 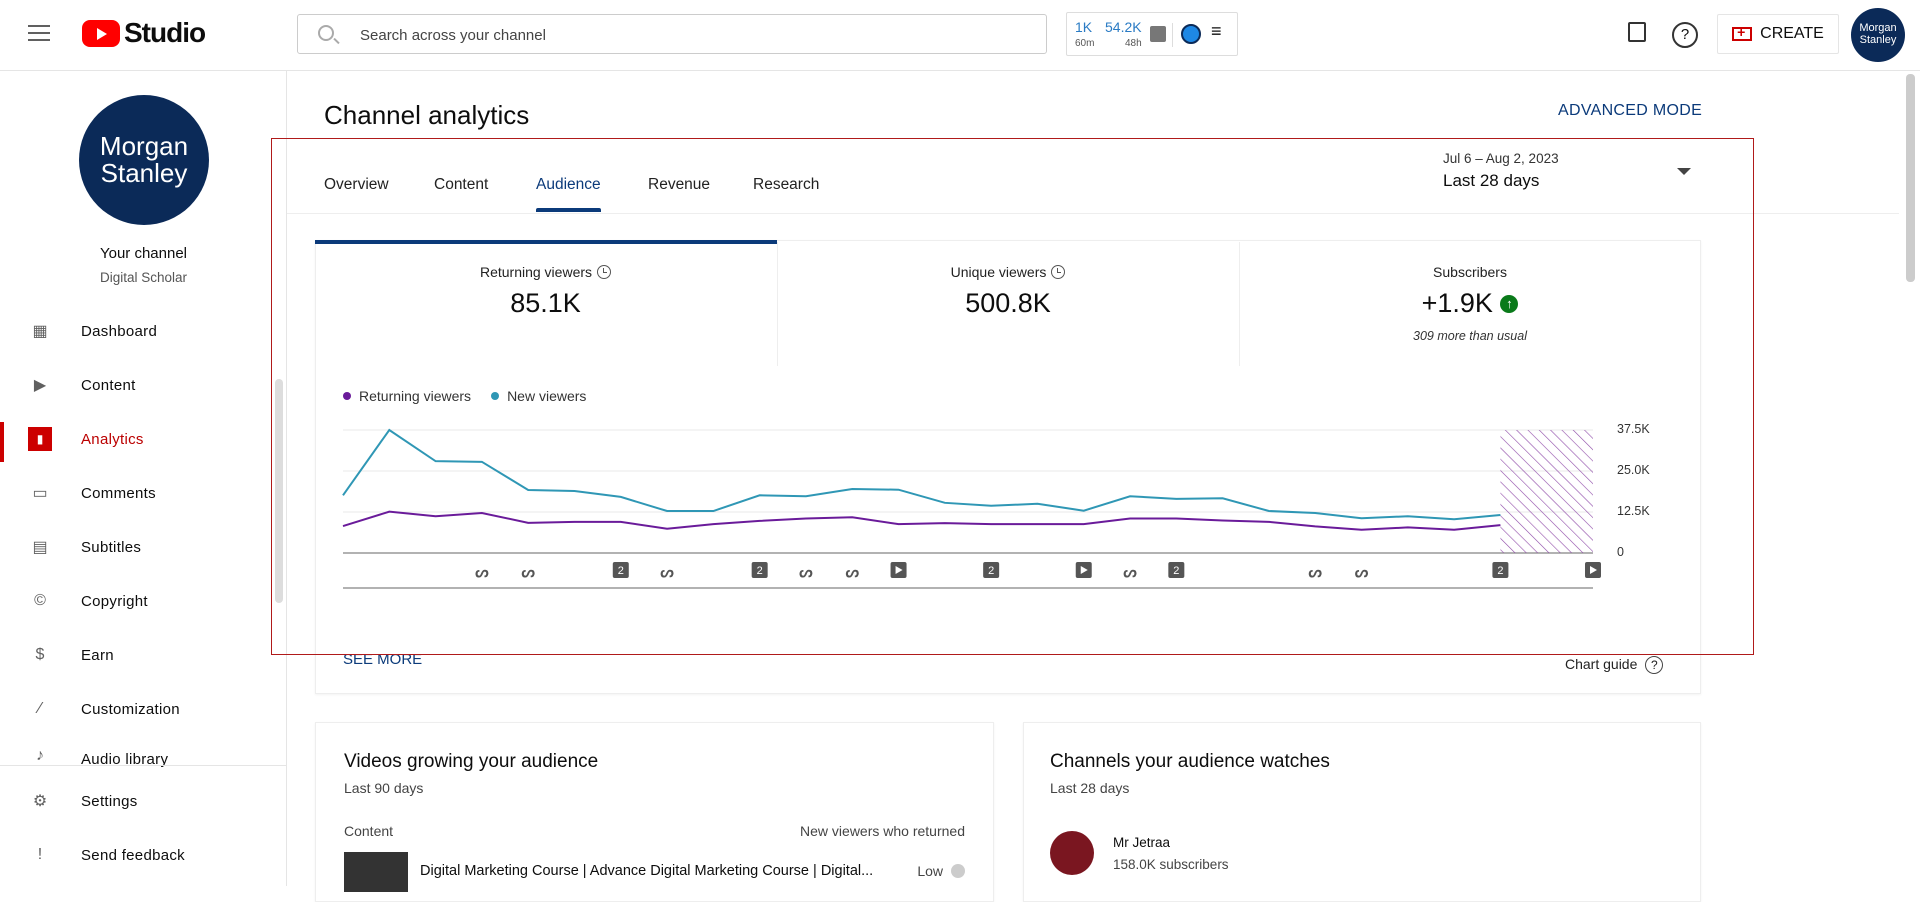 What do you see at coordinates (1910, 178) in the screenshot?
I see `page-scrollbar` at bounding box center [1910, 178].